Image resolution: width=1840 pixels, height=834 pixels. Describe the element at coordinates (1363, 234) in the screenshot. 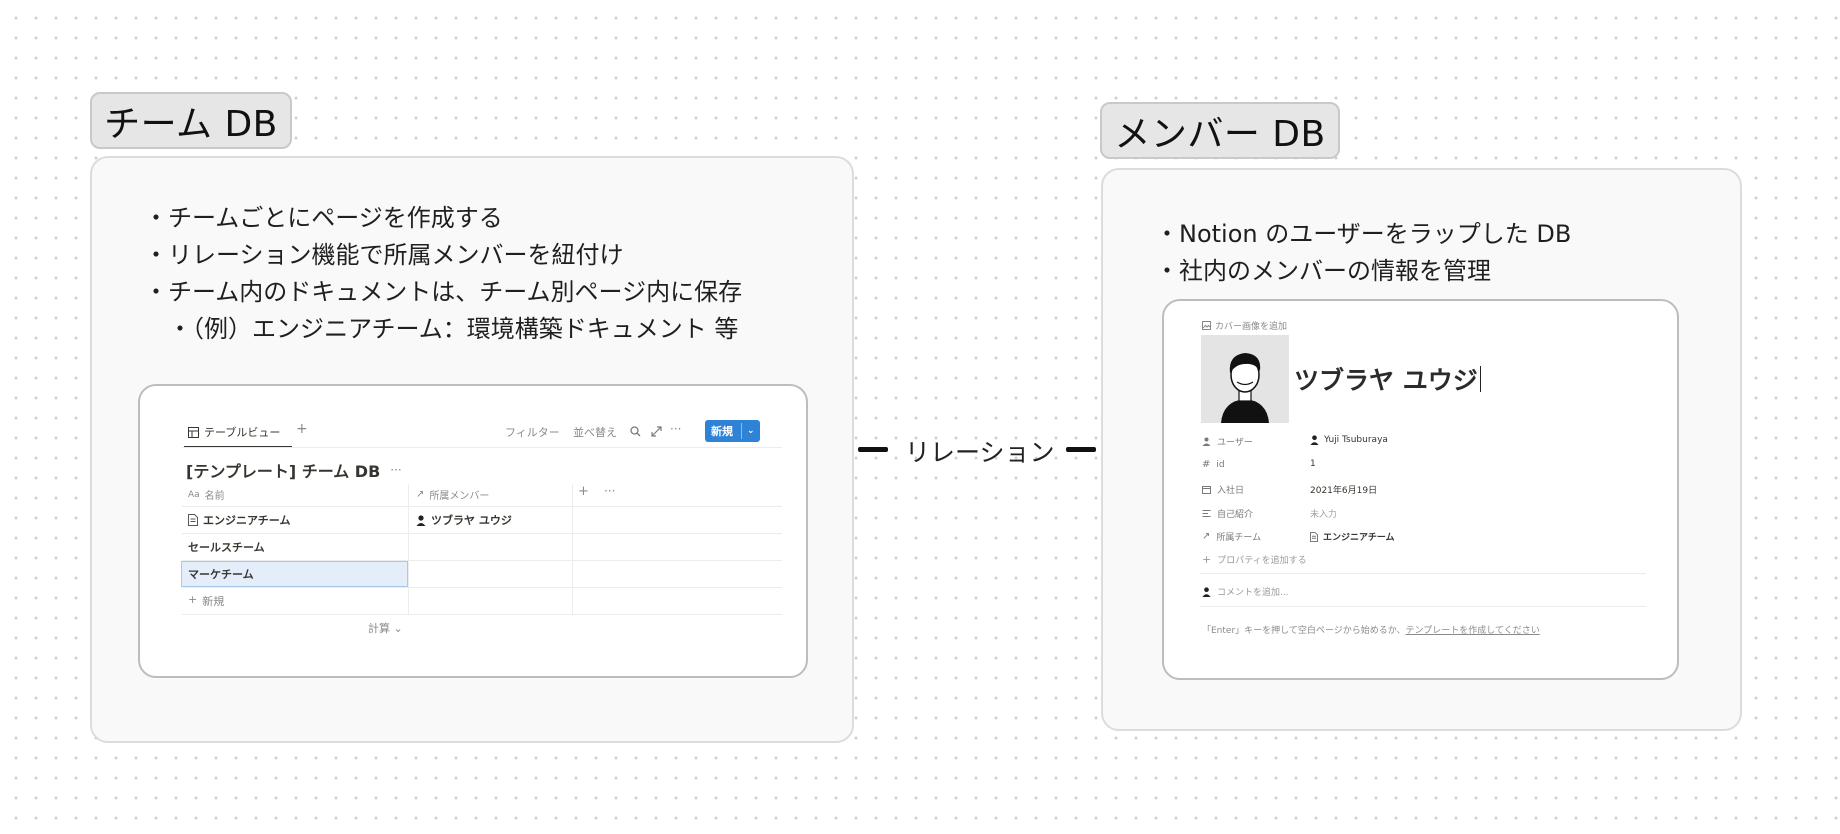

I see `bullet-item: ・Notion のユーザーをラップした DB` at that location.